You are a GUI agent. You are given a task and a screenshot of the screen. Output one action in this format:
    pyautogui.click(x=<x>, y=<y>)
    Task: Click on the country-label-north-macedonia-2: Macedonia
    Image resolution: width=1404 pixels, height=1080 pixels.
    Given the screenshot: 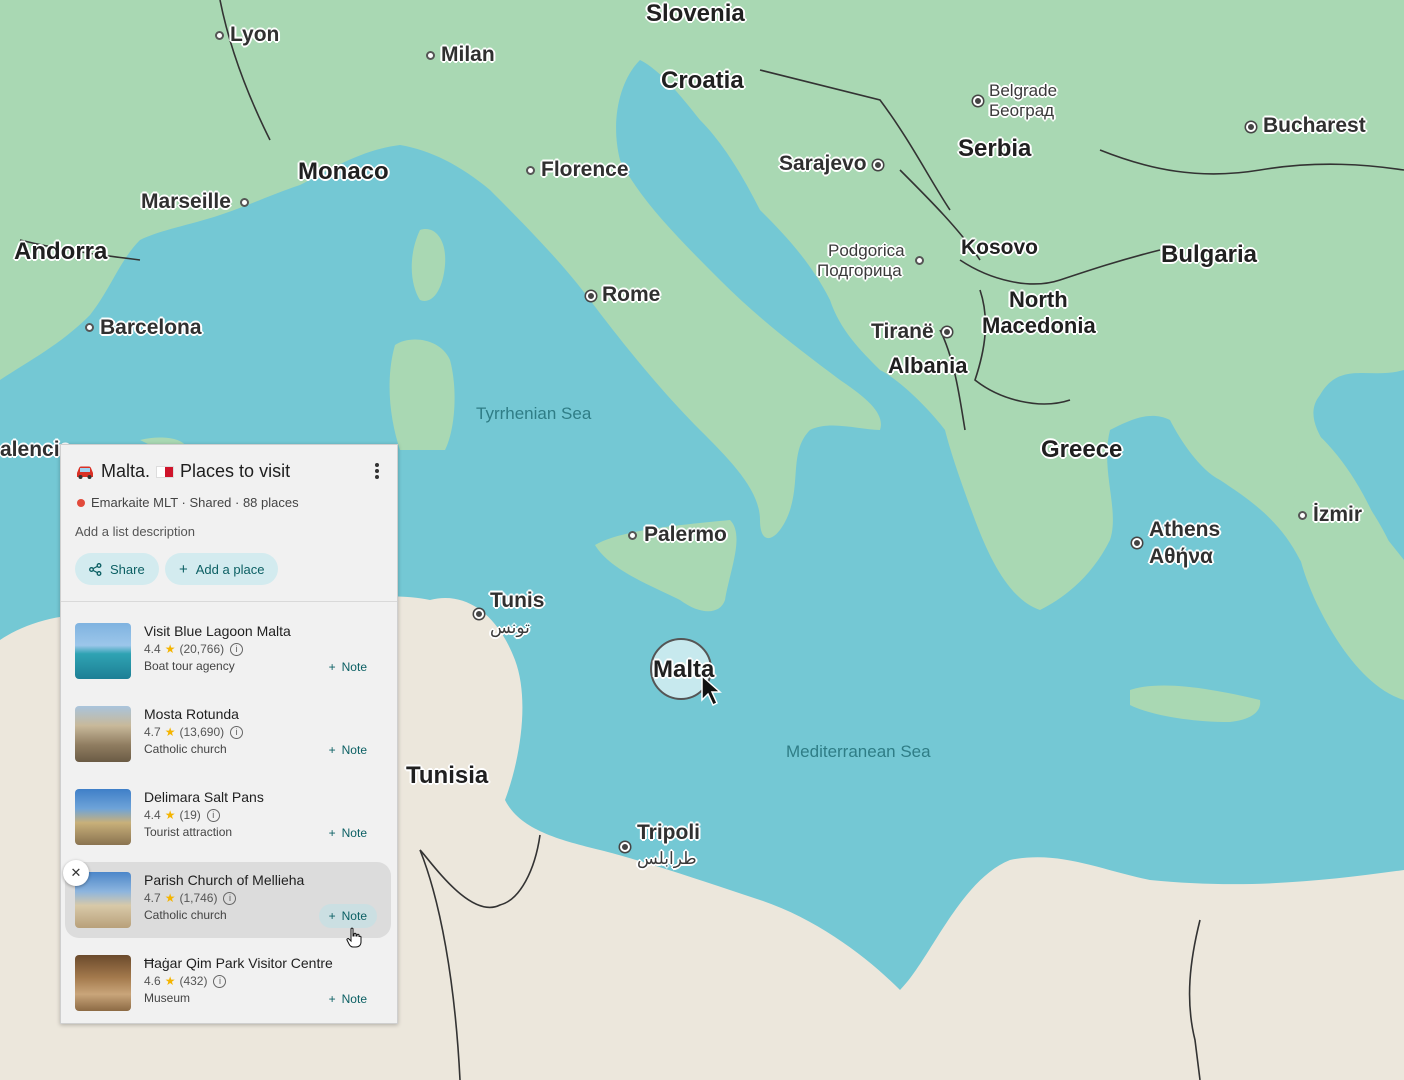 What is the action you would take?
    pyautogui.click(x=1039, y=326)
    